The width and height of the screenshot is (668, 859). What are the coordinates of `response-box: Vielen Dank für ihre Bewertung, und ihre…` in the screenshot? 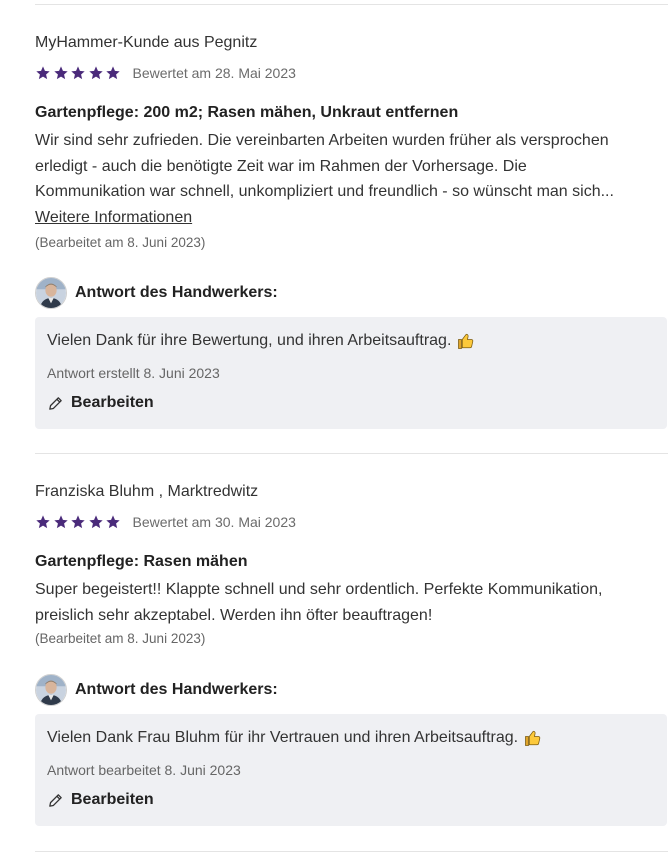 It's located at (351, 373).